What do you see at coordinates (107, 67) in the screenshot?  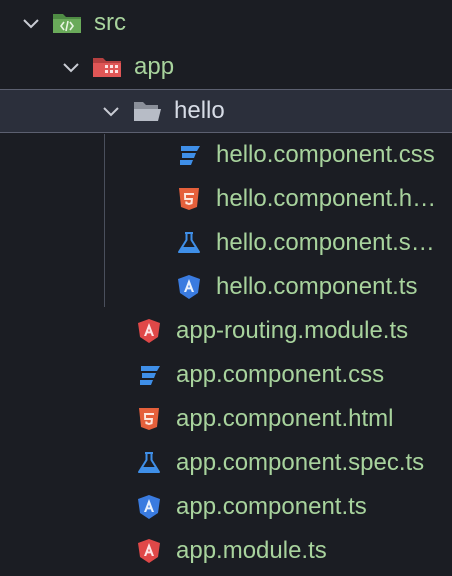 I see `app-folder-icon` at bounding box center [107, 67].